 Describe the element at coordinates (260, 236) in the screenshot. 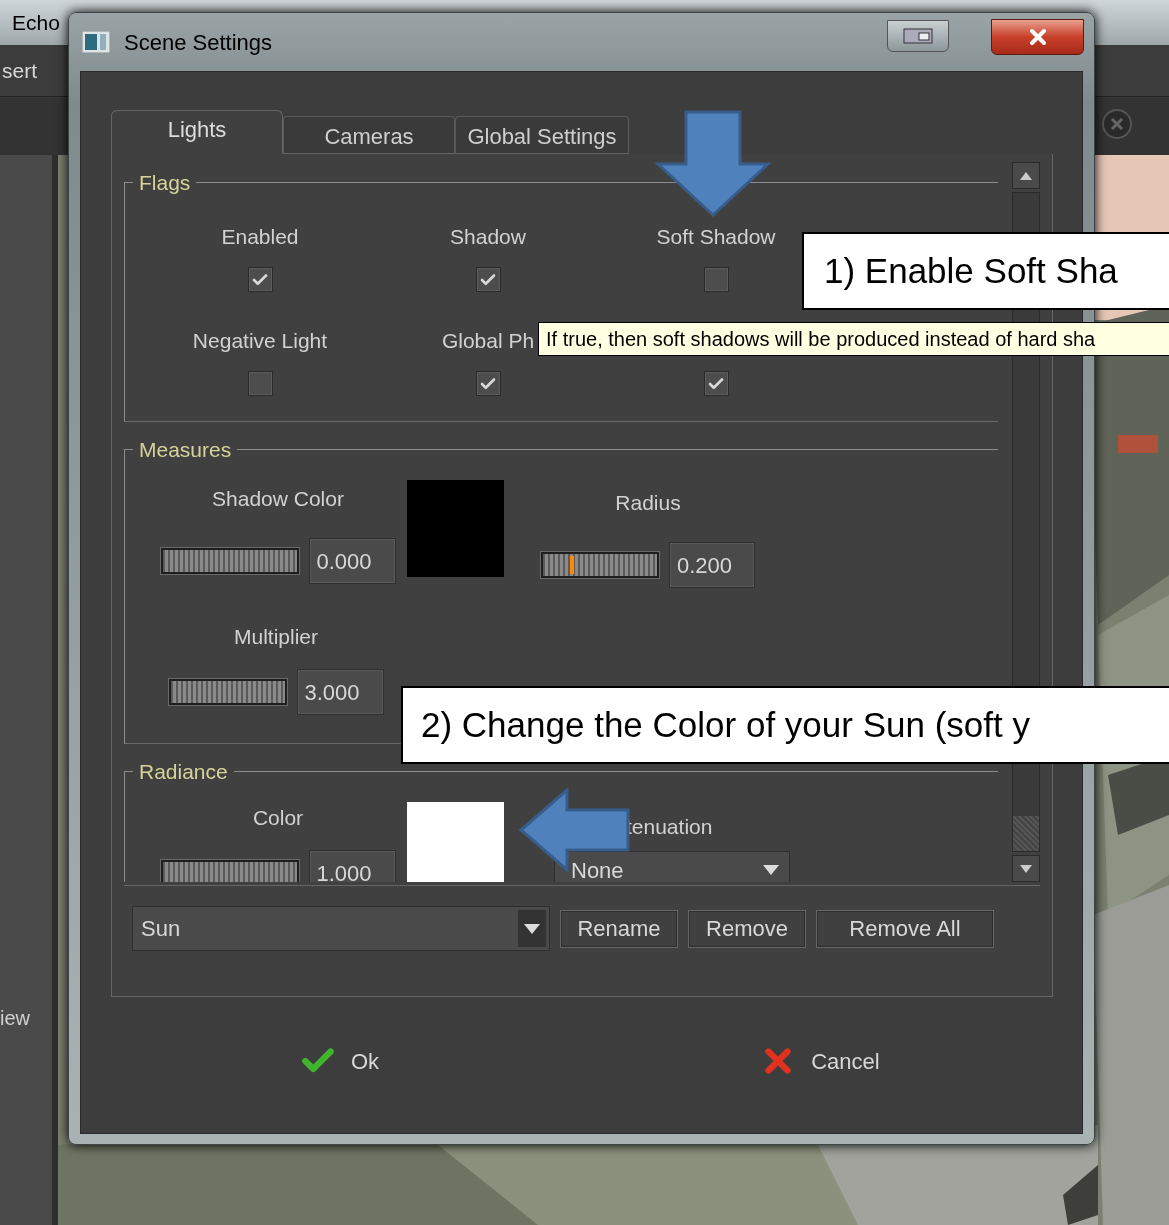

I see `flag-label: Enabled` at that location.